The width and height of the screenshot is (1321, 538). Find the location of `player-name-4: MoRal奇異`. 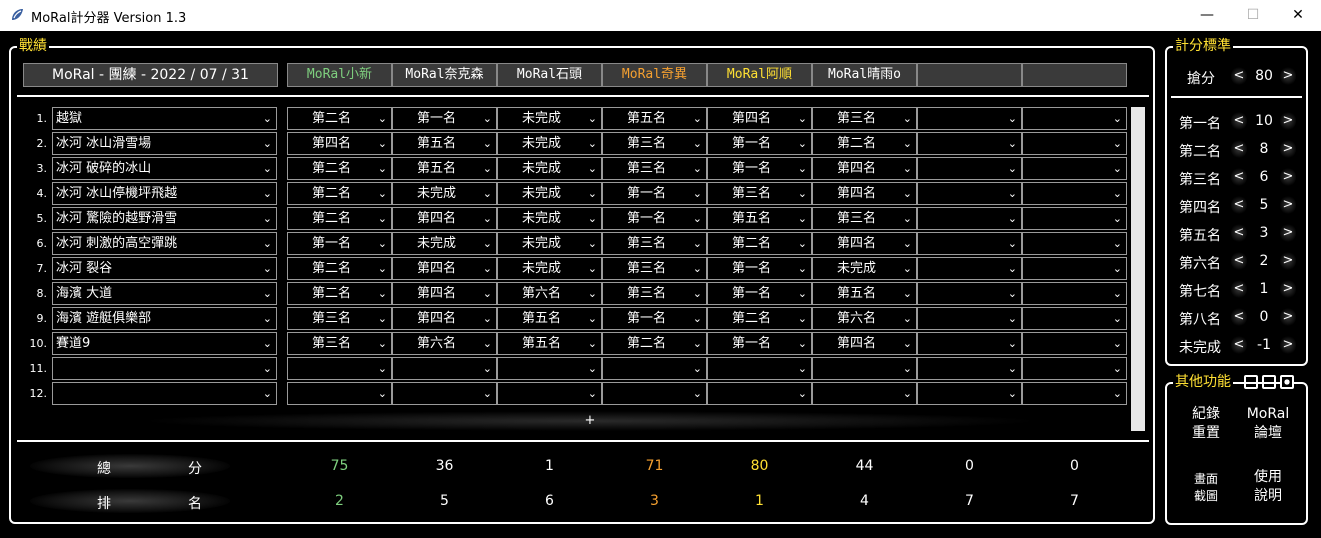

player-name-4: MoRal奇異 is located at coordinates (654, 75).